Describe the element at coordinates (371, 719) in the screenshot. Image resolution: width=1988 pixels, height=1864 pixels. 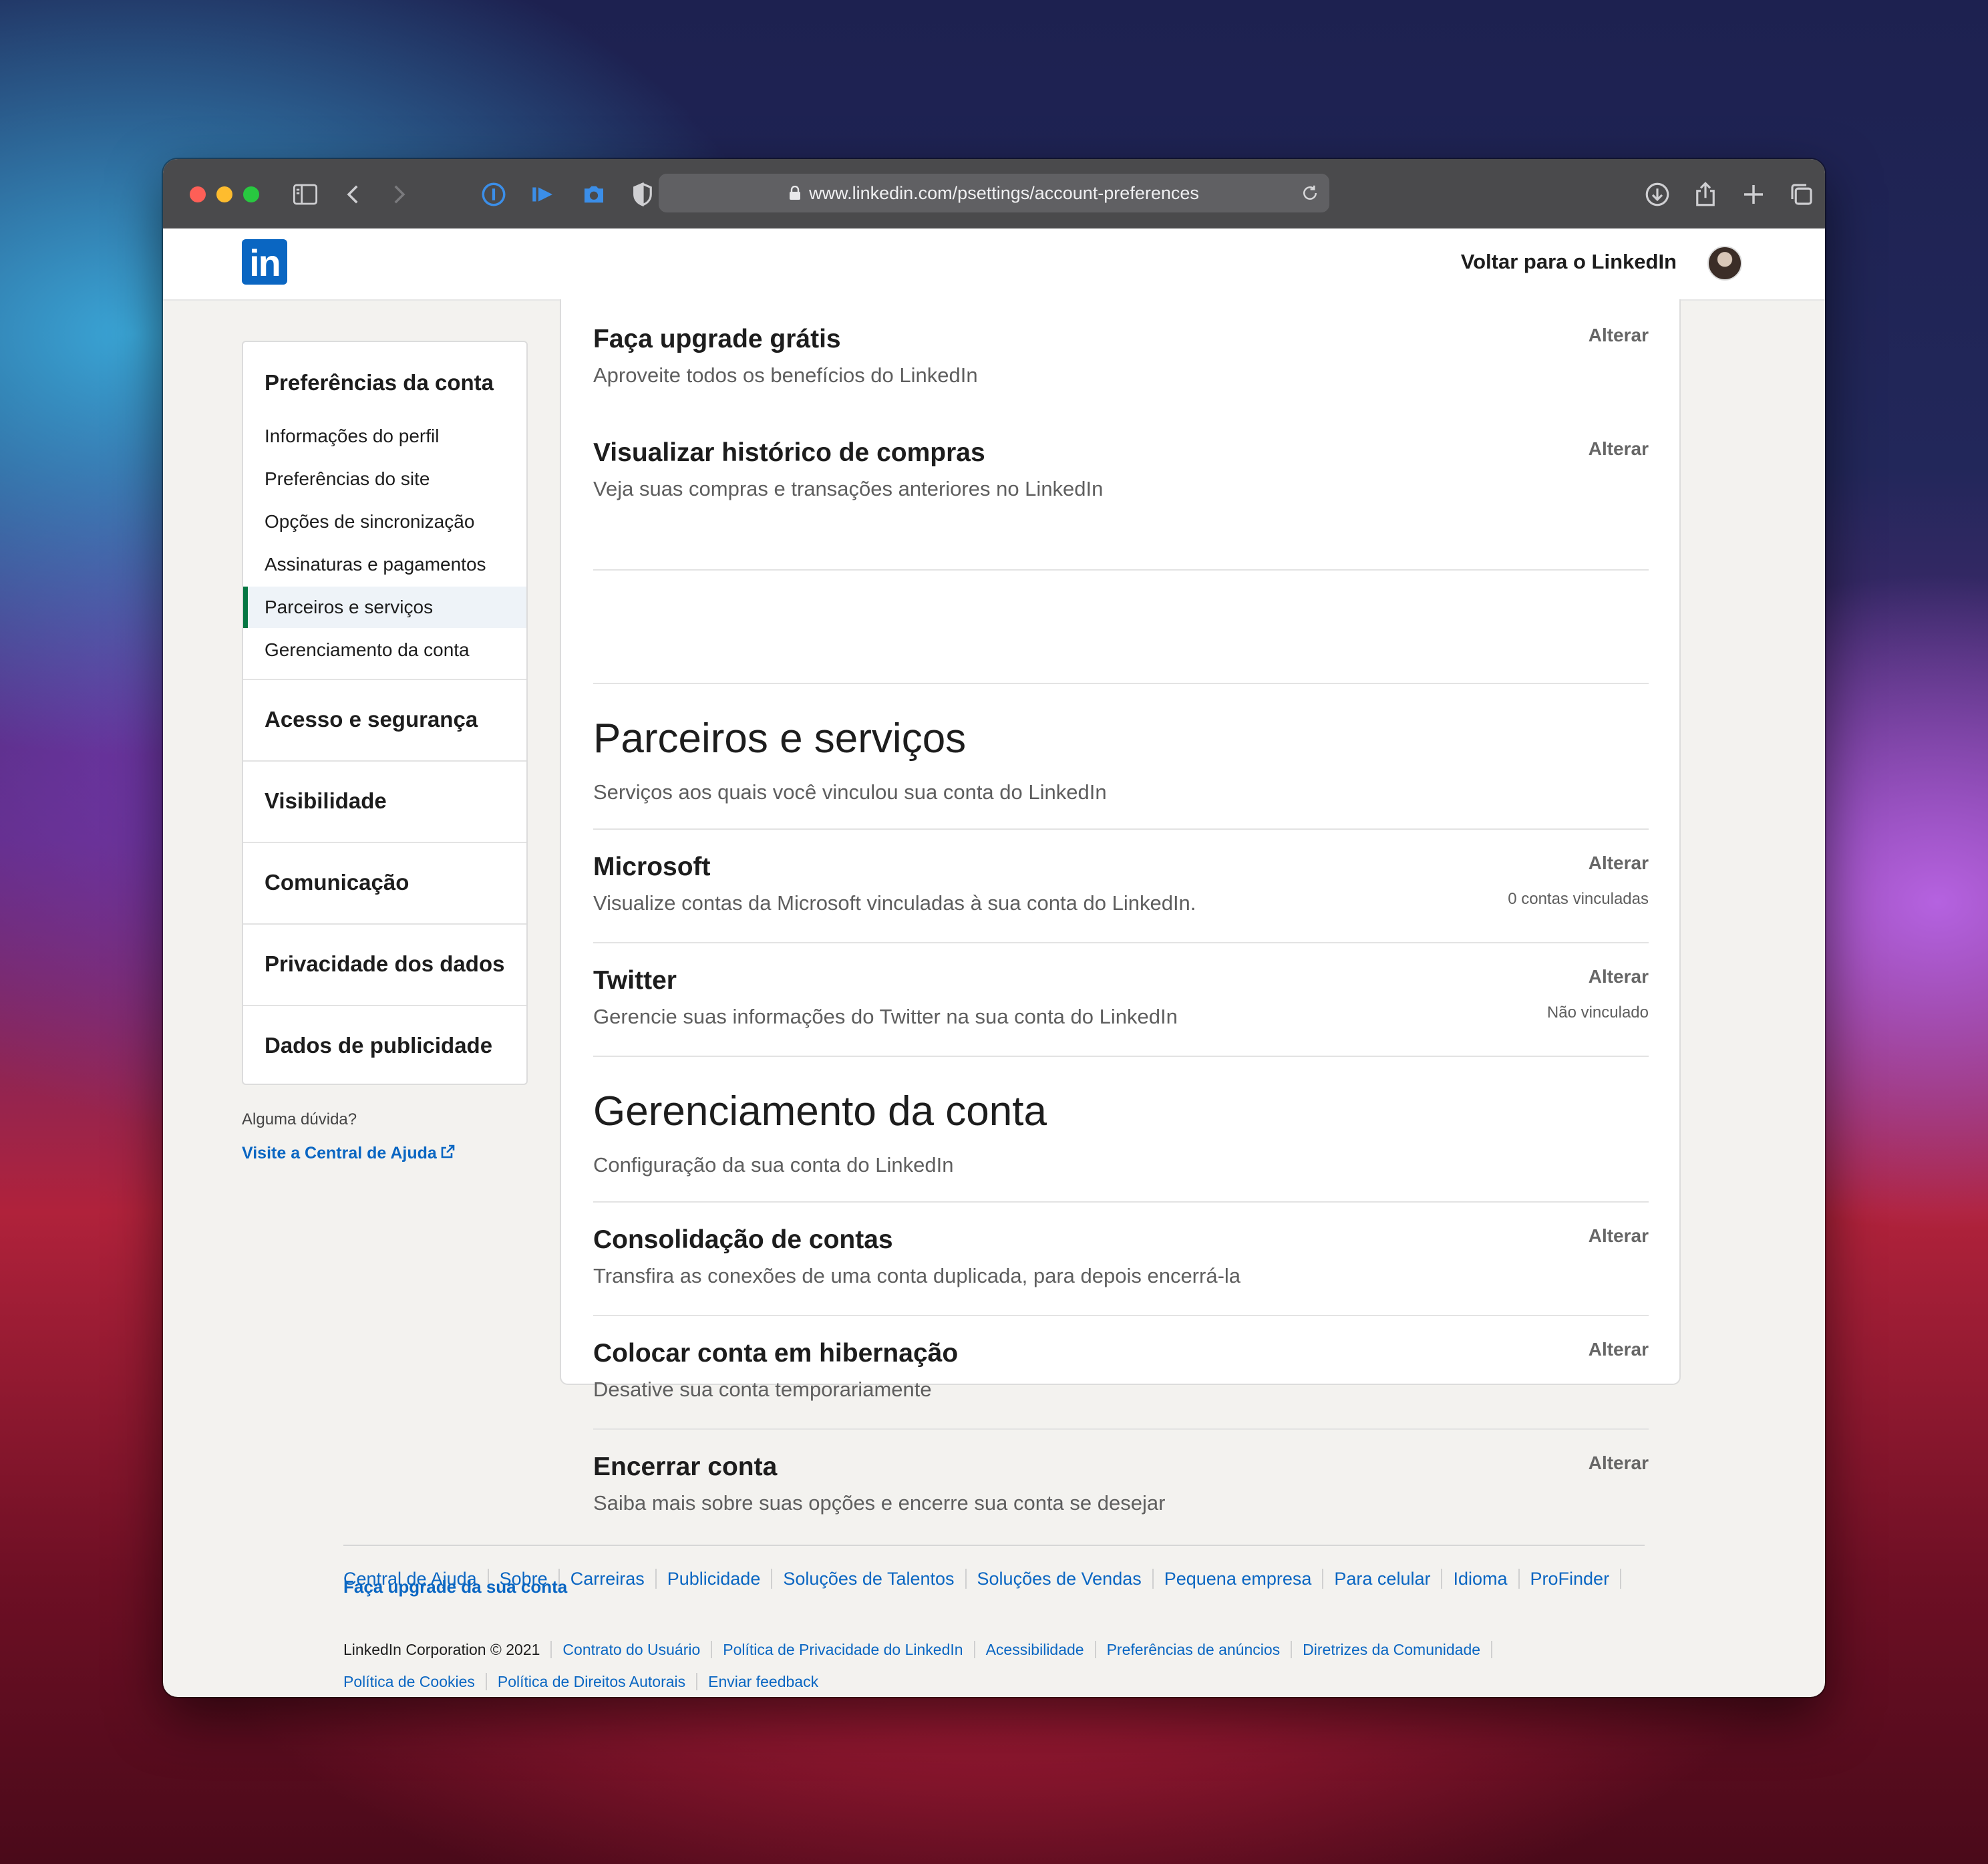
I see `sidebar-section-access-security: Acesso e segurança` at that location.